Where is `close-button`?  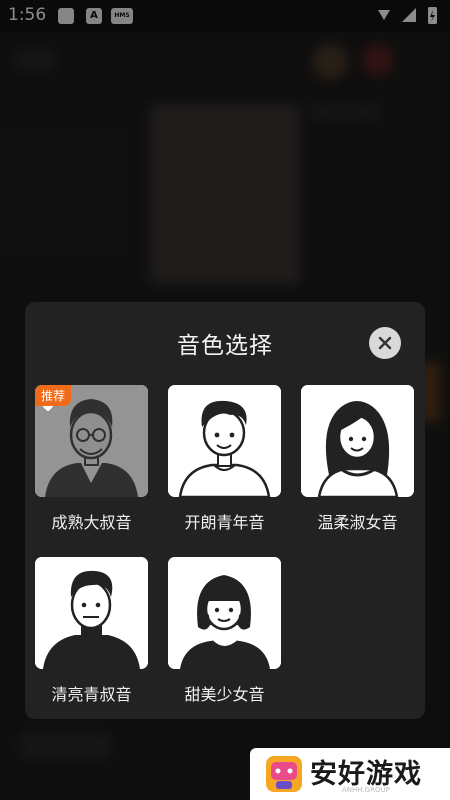 close-button is located at coordinates (385, 343).